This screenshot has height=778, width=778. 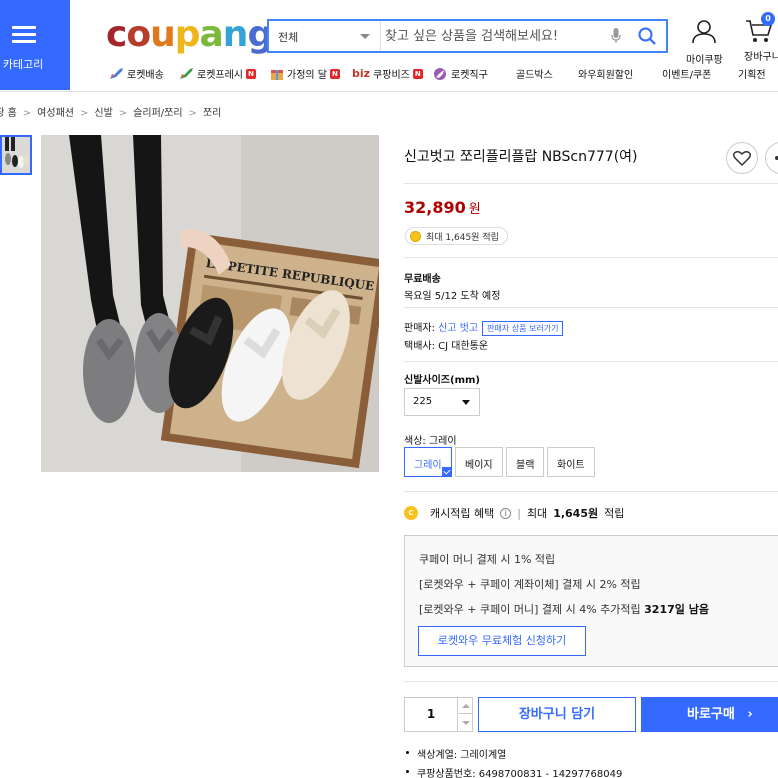 I want to click on cart-label: 장바구니, so click(x=761, y=57).